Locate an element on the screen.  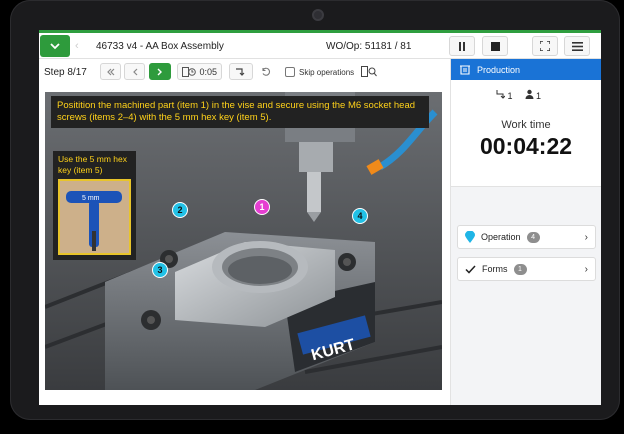
work-order-label: WO/Op: 51181 / 81 is located at coordinates (369, 46).